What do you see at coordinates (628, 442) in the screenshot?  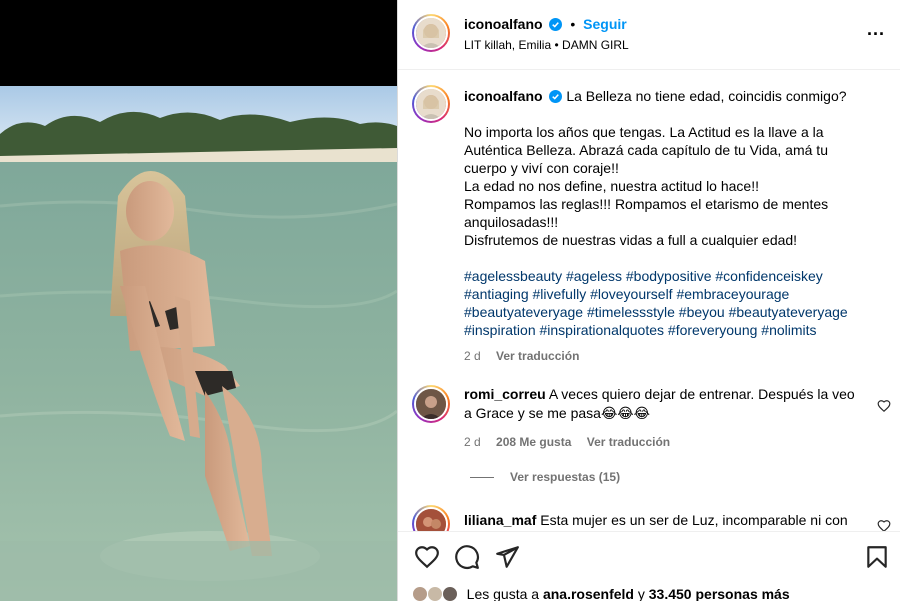 I see `comment-translate-link: Ver traducción` at bounding box center [628, 442].